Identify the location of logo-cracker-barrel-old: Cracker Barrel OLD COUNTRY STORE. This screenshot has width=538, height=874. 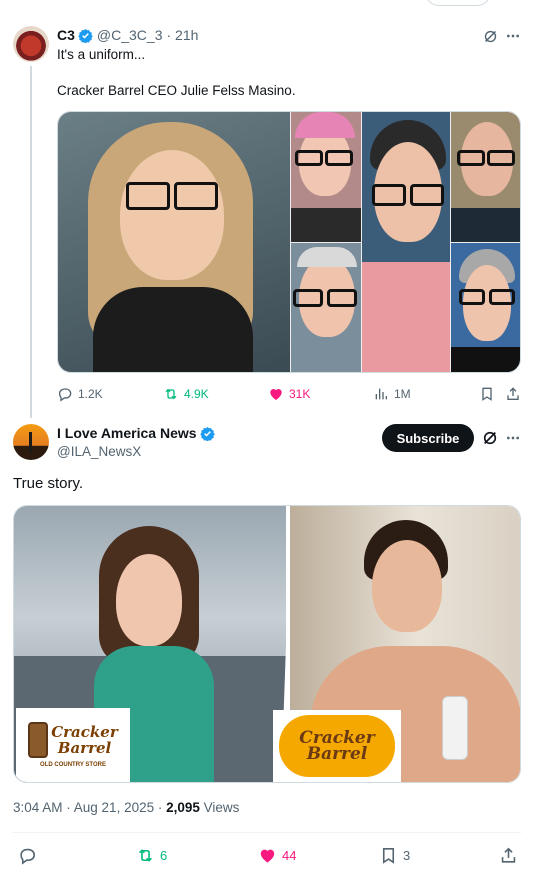
(73, 745).